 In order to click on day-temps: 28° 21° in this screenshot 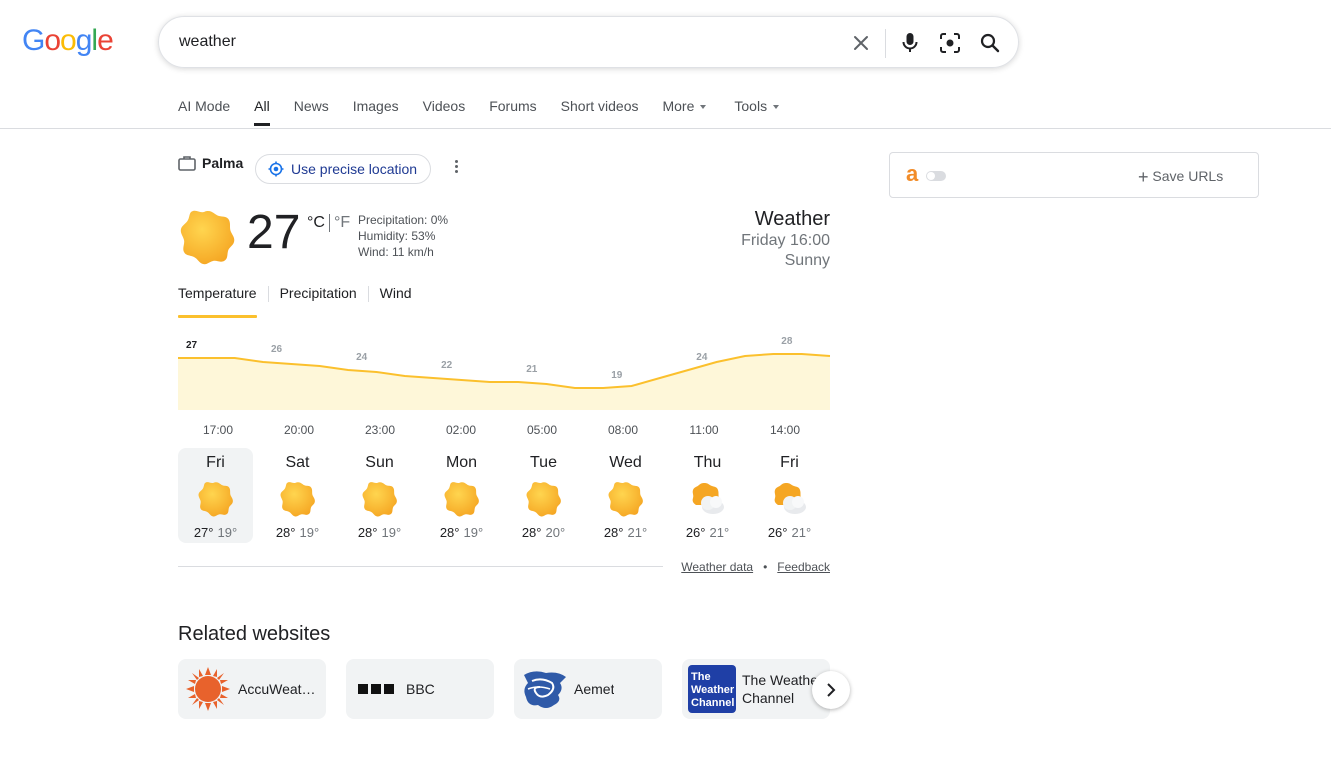, I will do `click(625, 532)`.